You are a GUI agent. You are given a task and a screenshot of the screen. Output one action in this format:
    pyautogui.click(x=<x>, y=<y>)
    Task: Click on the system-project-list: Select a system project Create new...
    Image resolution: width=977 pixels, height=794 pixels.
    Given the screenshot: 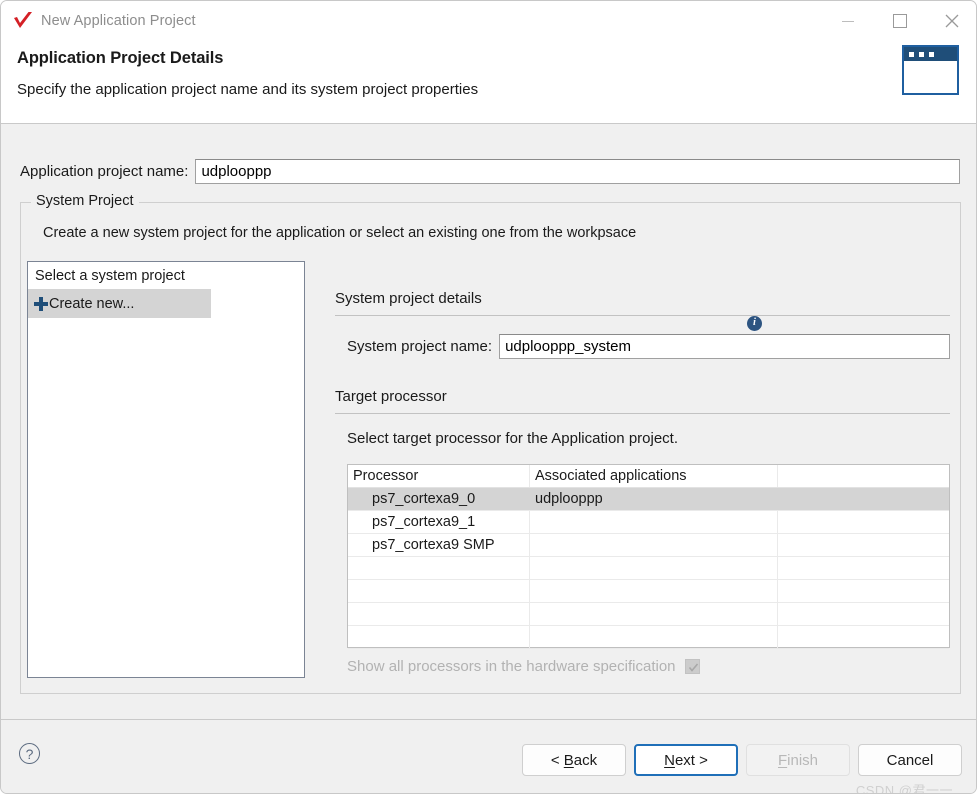 What is the action you would take?
    pyautogui.click(x=166, y=469)
    